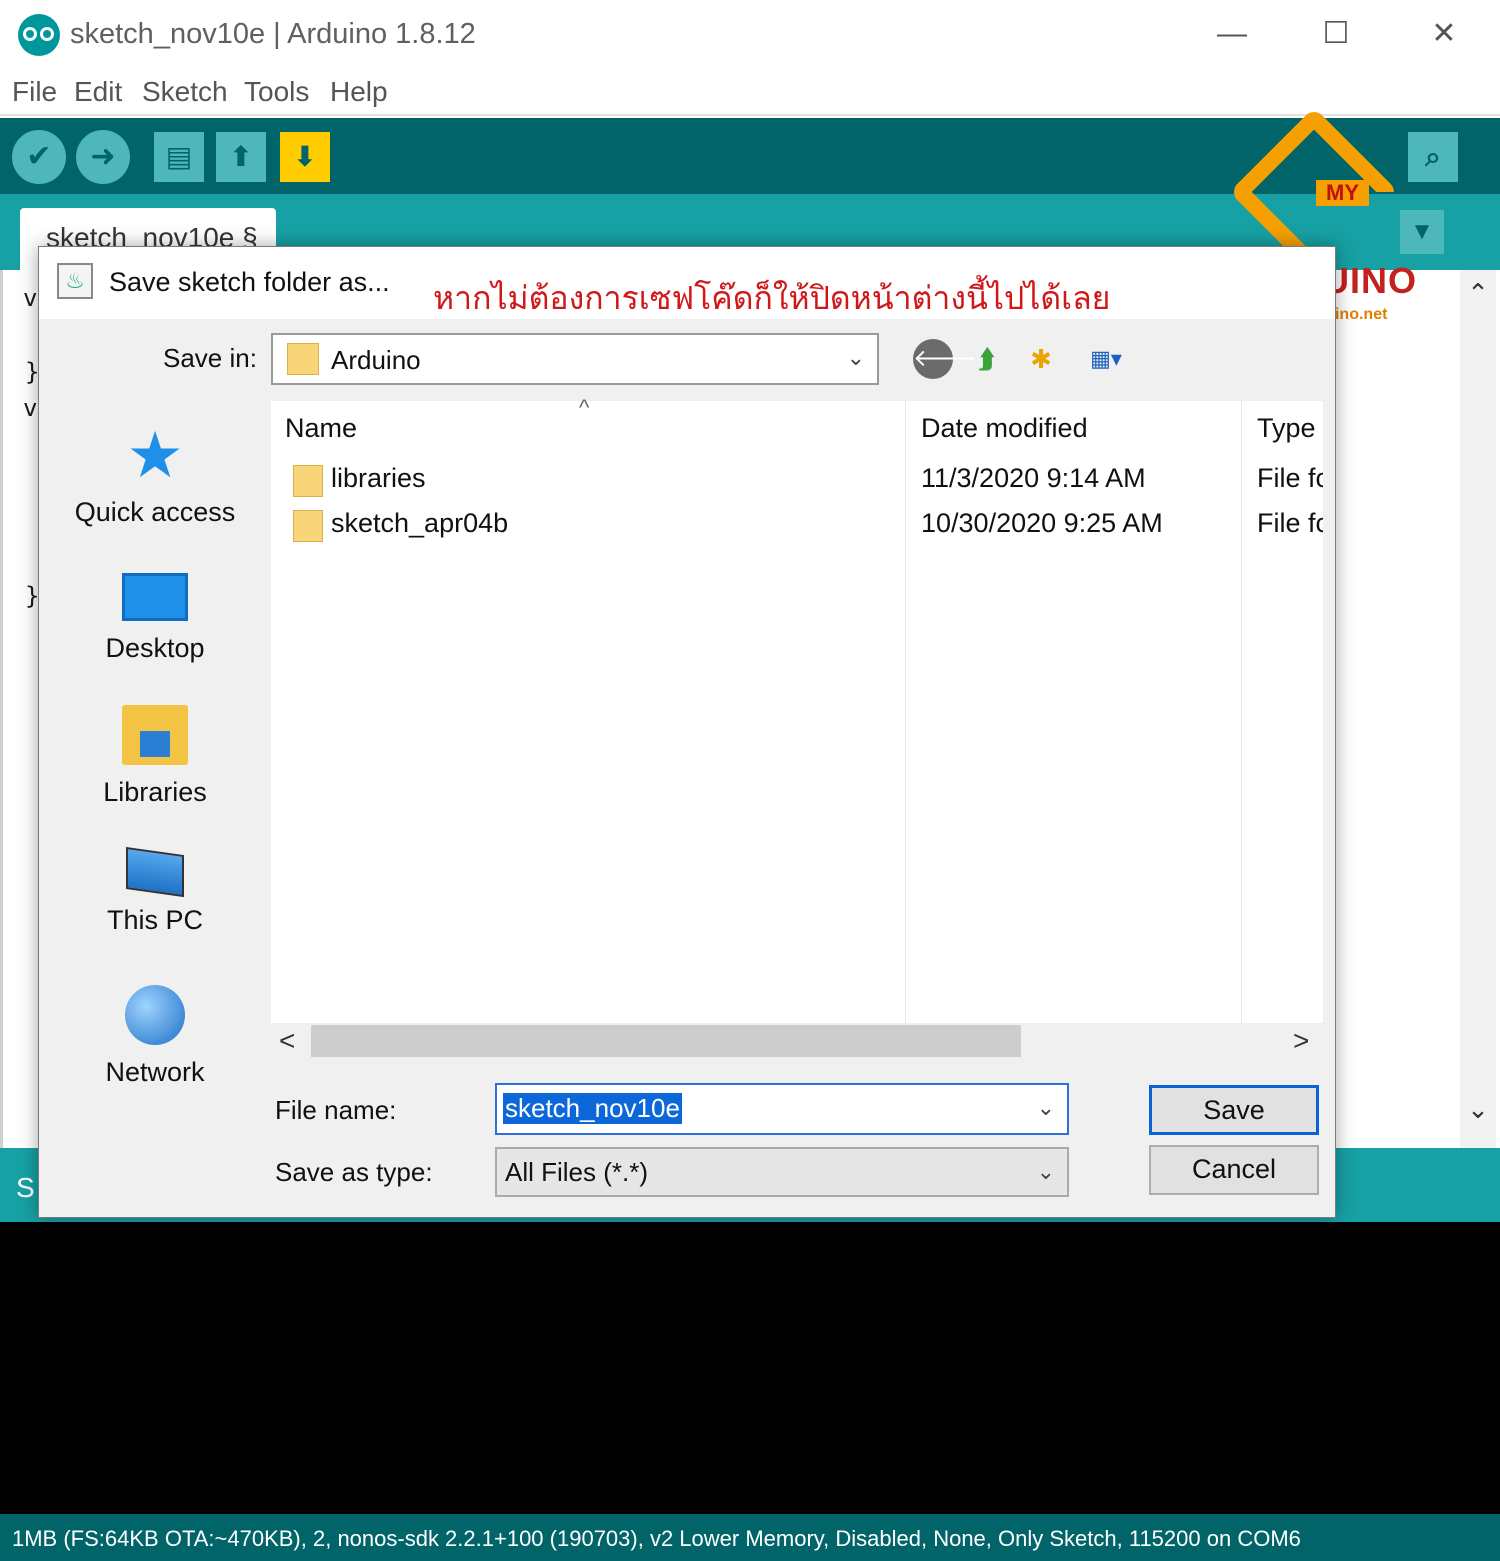 The width and height of the screenshot is (1500, 1561). I want to click on computer-icon, so click(155, 872).